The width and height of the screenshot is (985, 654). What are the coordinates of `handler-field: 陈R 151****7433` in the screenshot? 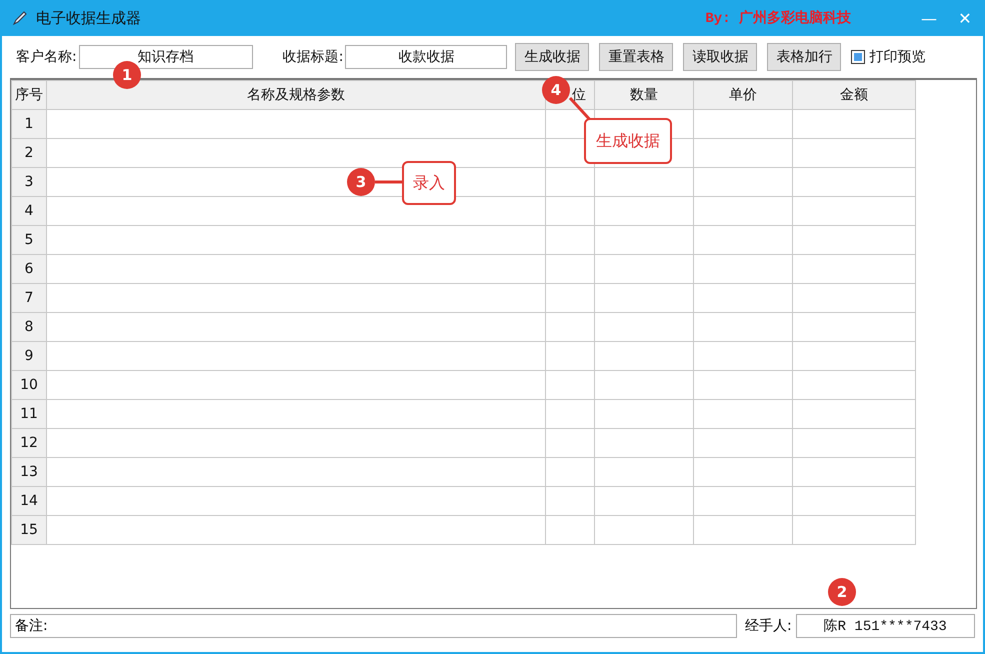 It's located at (885, 626).